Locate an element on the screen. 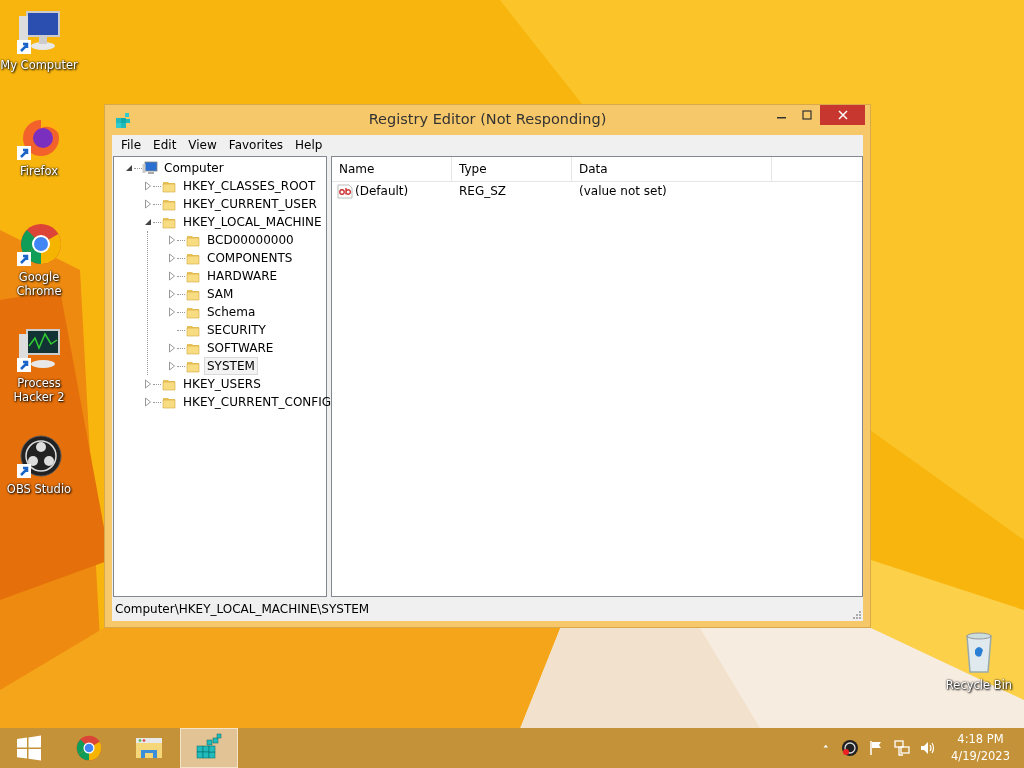 Image resolution: width=1024 pixels, height=768 pixels. menu-item: Favorites is located at coordinates (256, 145).